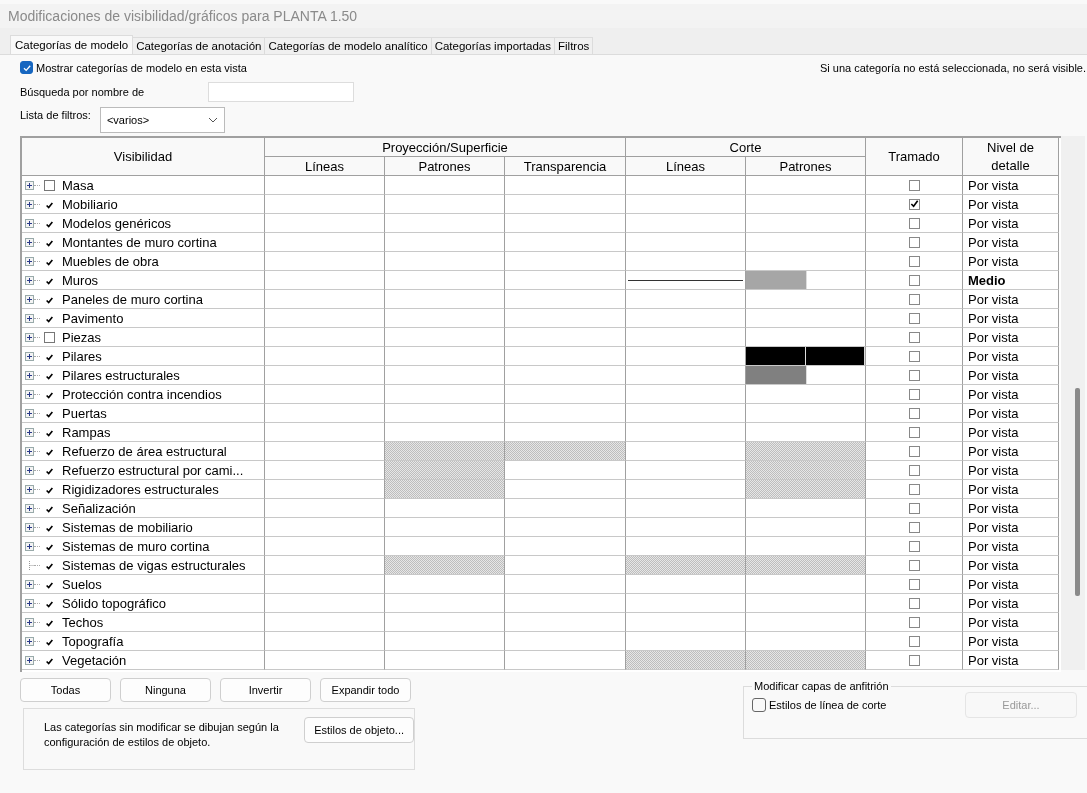 Image resolution: width=1087 pixels, height=793 pixels. Describe the element at coordinates (49, 337) in the screenshot. I see `row-checkbox` at that location.